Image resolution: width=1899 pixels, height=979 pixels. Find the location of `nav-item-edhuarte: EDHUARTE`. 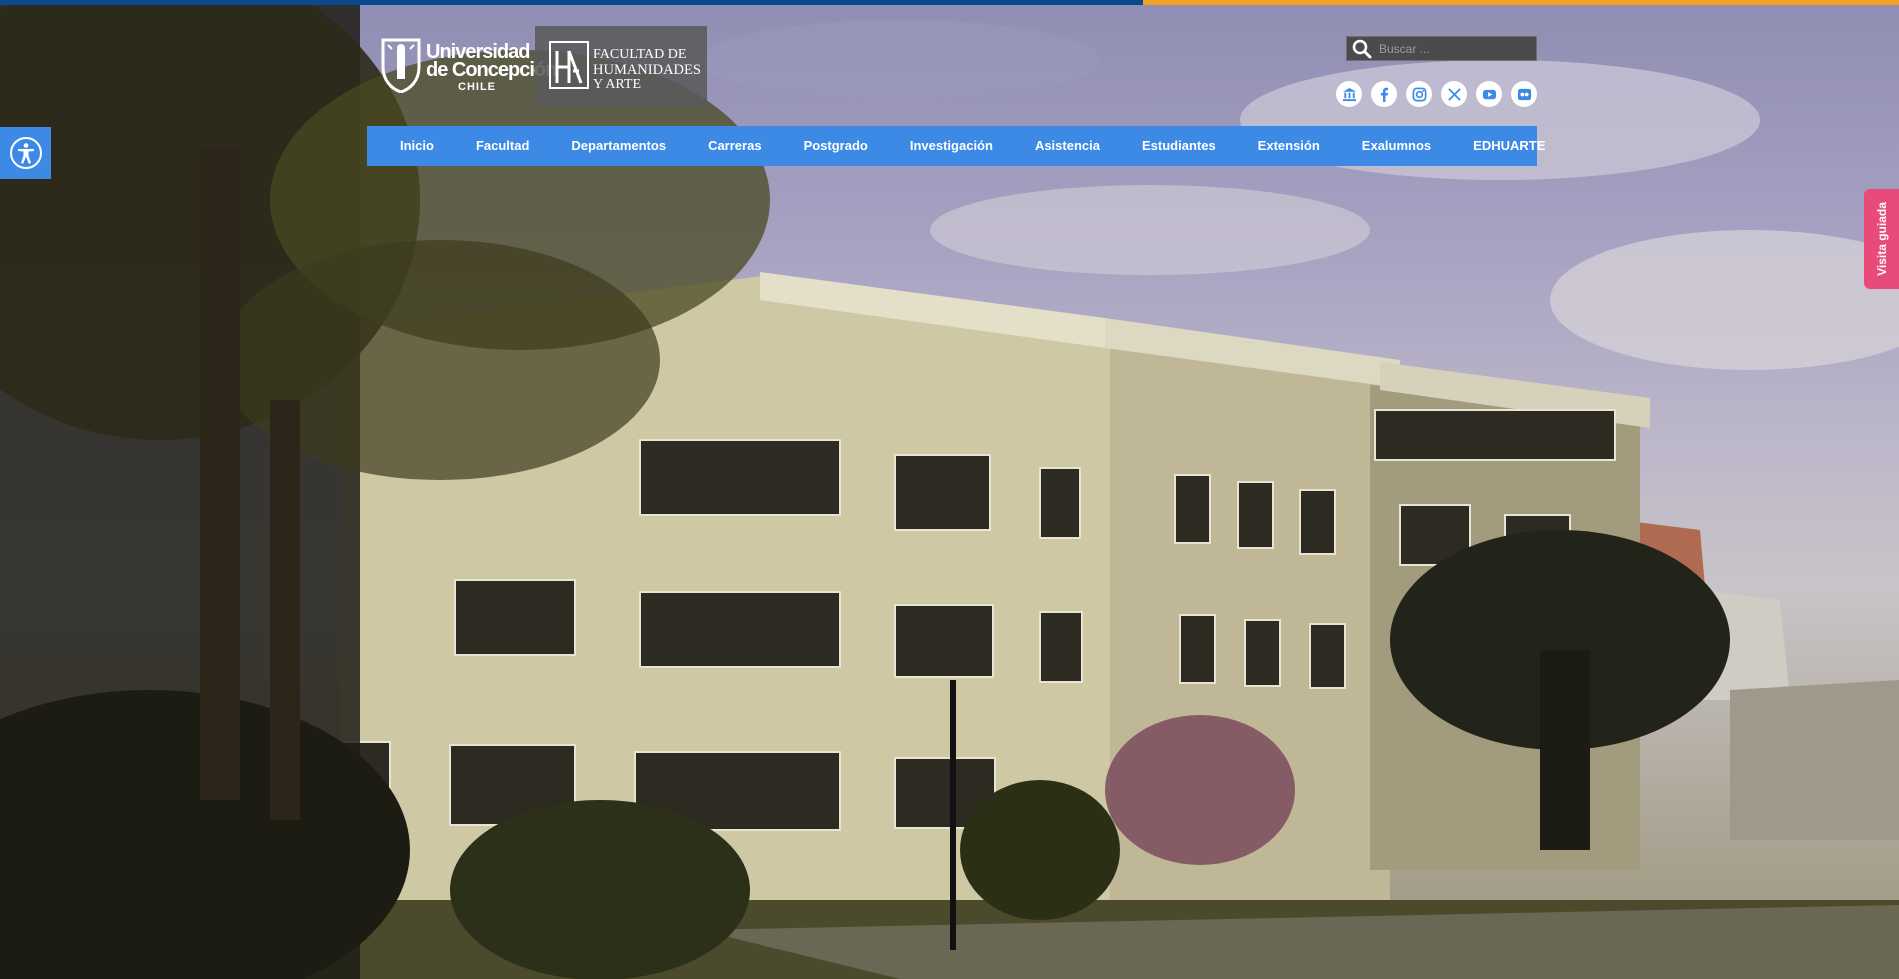

nav-item-edhuarte: EDHUARTE is located at coordinates (1509, 146).